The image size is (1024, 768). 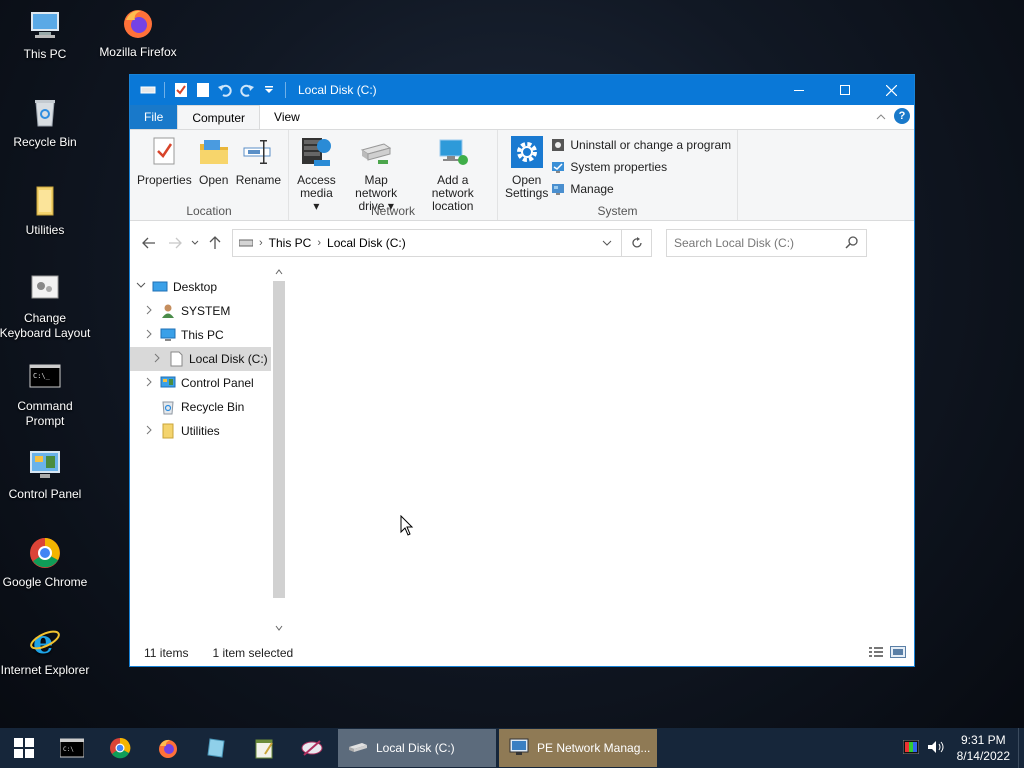 What do you see at coordinates (203, 90) in the screenshot?
I see `new-folder-quick-icon` at bounding box center [203, 90].